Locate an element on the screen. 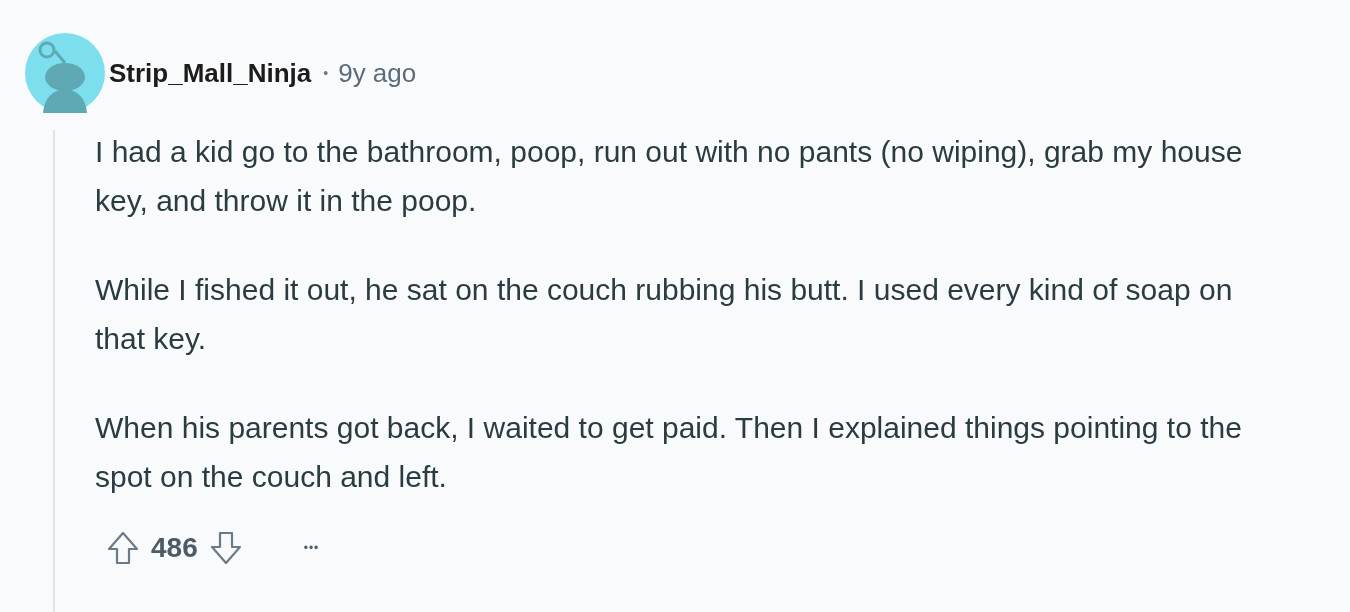 The height and width of the screenshot is (612, 1350). comment-paragraph: I had a kid go to the bathroom, poop, run out with no pants (no wiping), grab my house key, and throw it in the poop. is located at coordinates (669, 176).